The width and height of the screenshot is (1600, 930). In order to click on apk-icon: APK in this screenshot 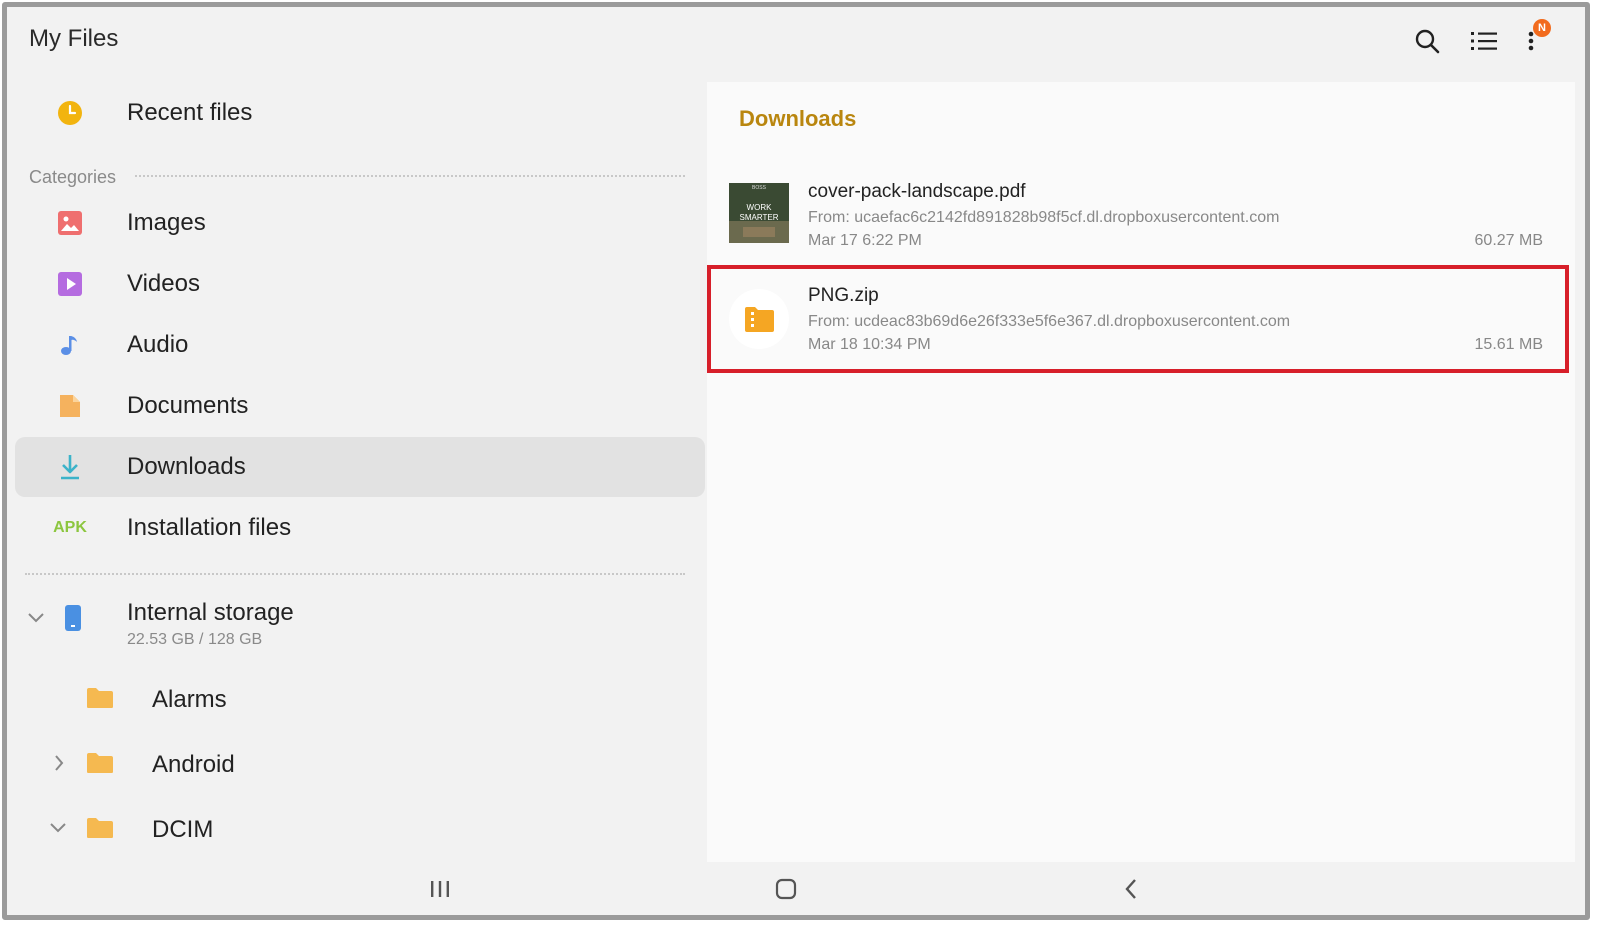, I will do `click(70, 527)`.